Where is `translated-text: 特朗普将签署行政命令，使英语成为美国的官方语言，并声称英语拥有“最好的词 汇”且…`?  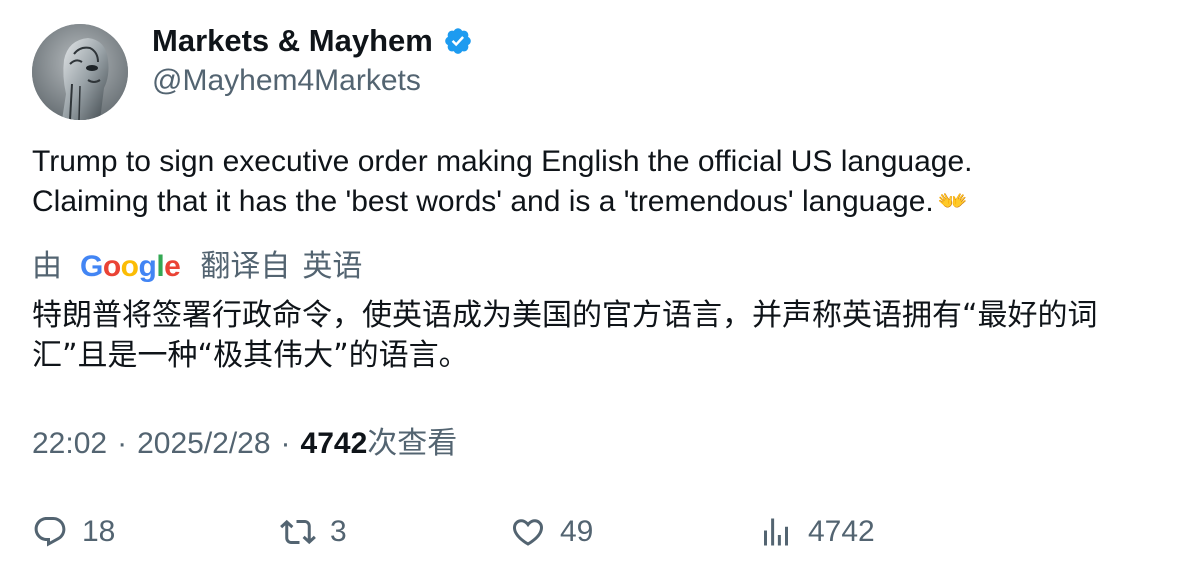
translated-text: 特朗普将签署行政命令，使英语成为美国的官方语言，并声称英语拥有“最好的词 汇”且… is located at coordinates (602, 336).